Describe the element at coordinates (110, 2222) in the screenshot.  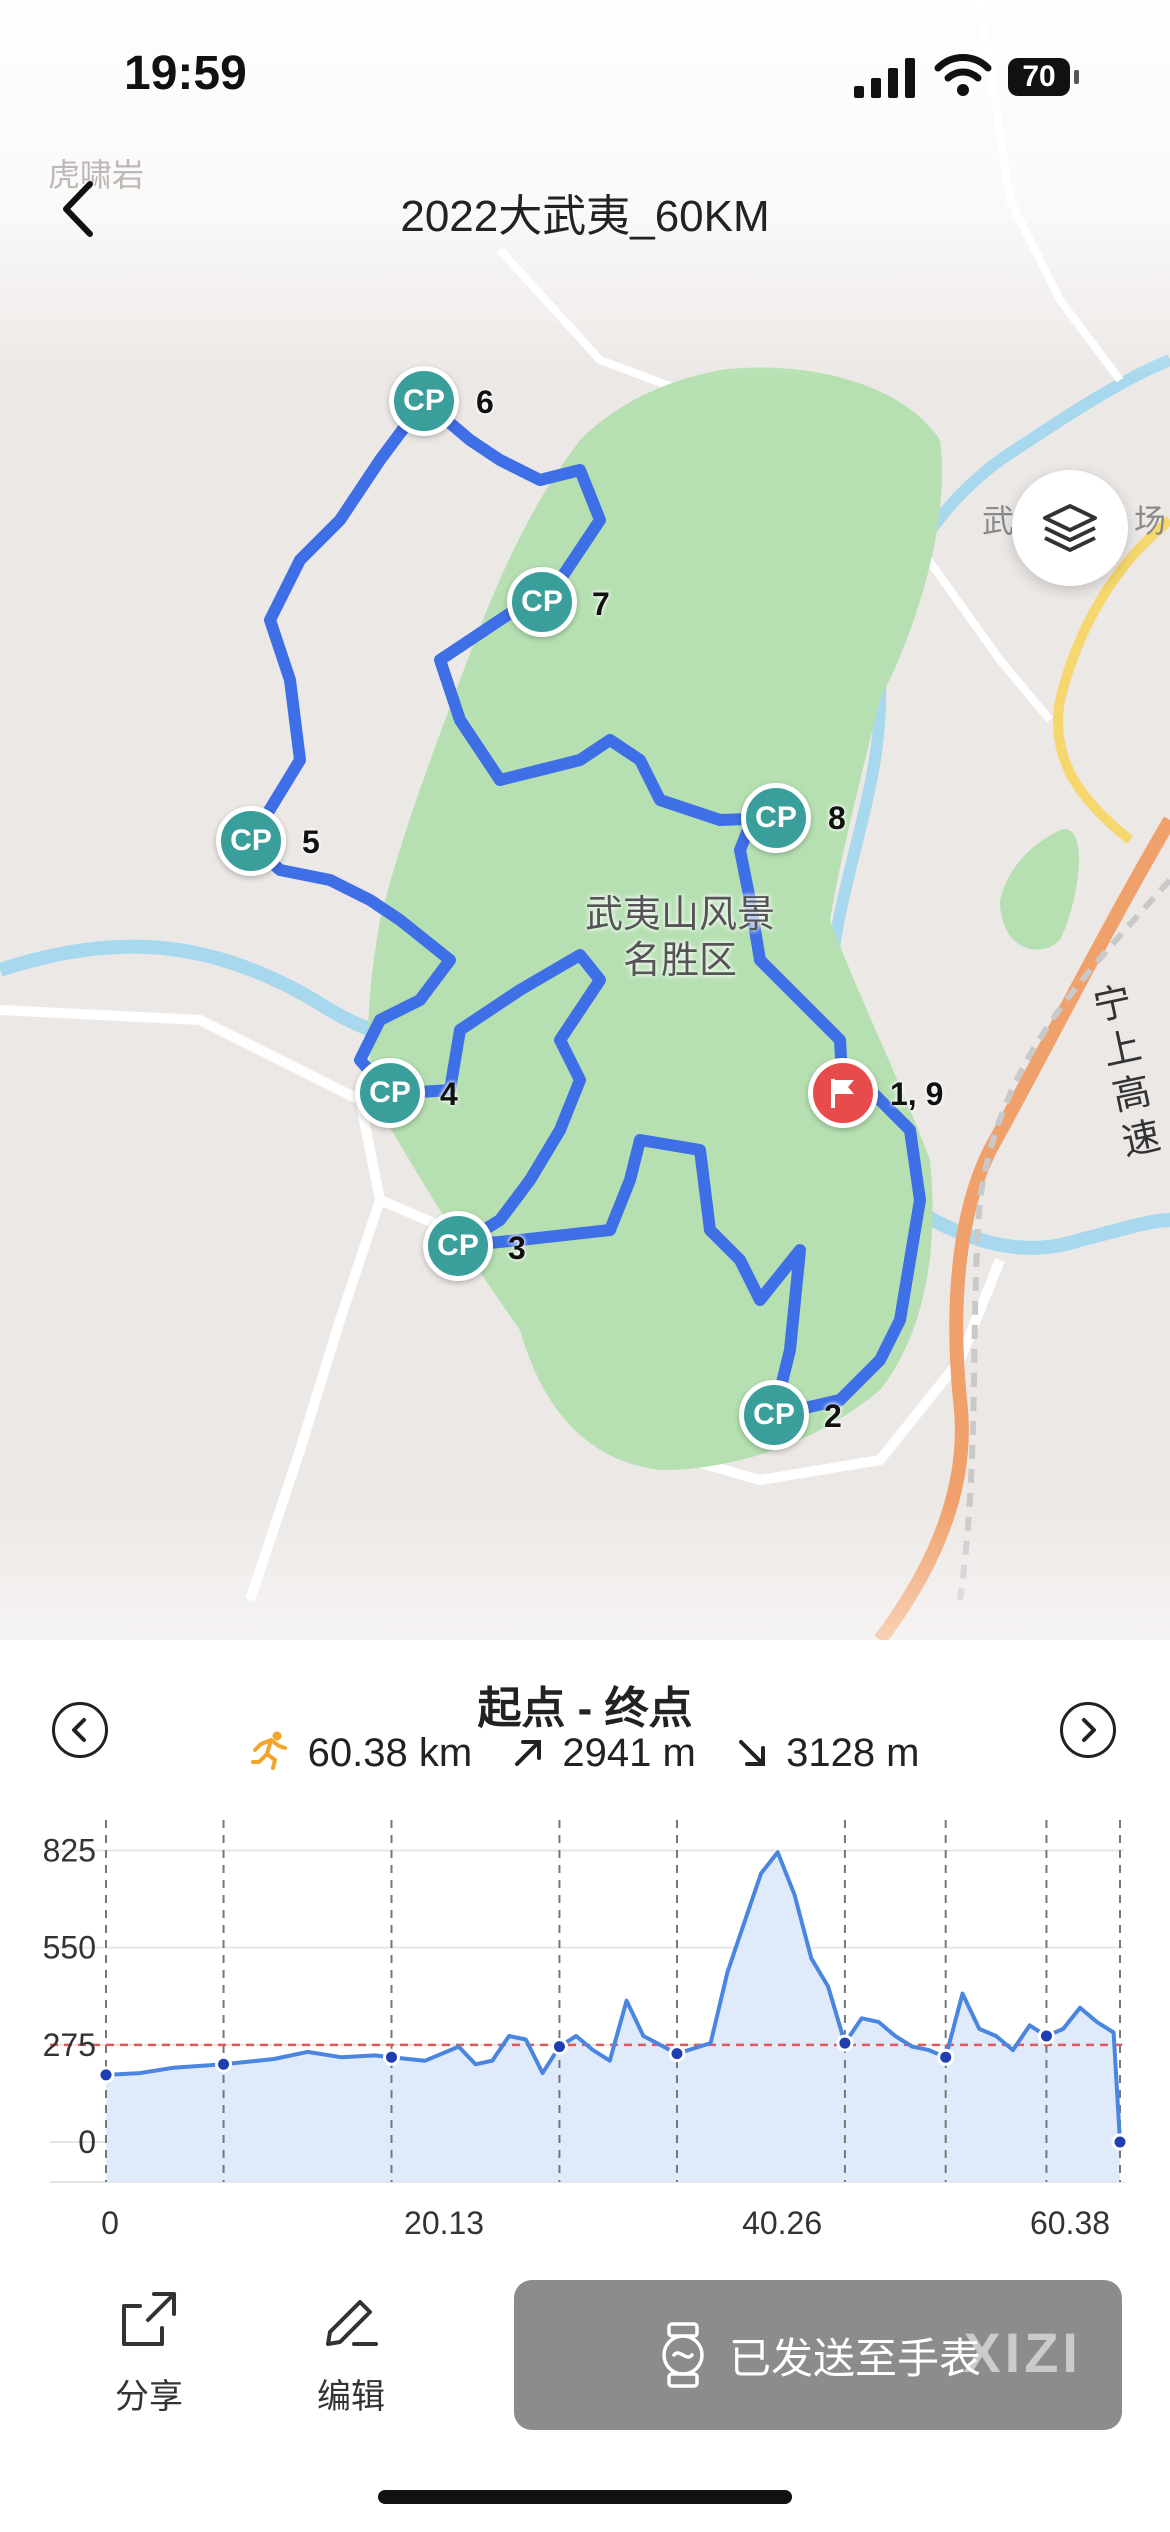
I see `x-tick-label: 0` at that location.